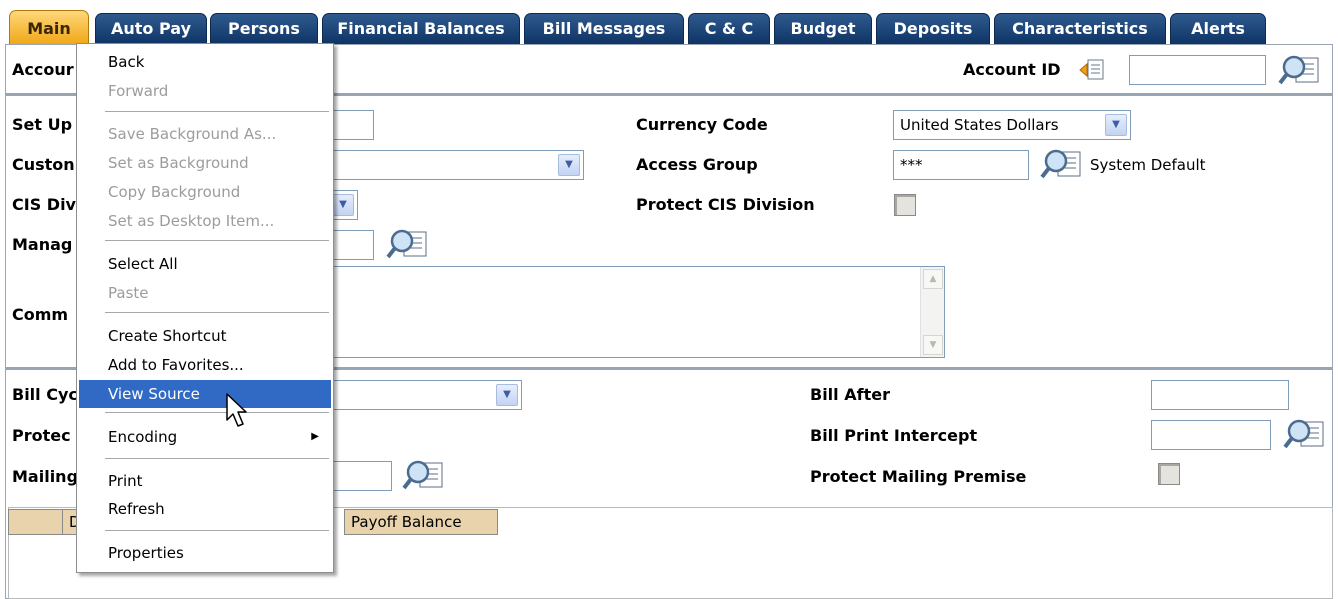 This screenshot has width=1338, height=599. What do you see at coordinates (41, 435) in the screenshot?
I see `protect-label: Protec` at bounding box center [41, 435].